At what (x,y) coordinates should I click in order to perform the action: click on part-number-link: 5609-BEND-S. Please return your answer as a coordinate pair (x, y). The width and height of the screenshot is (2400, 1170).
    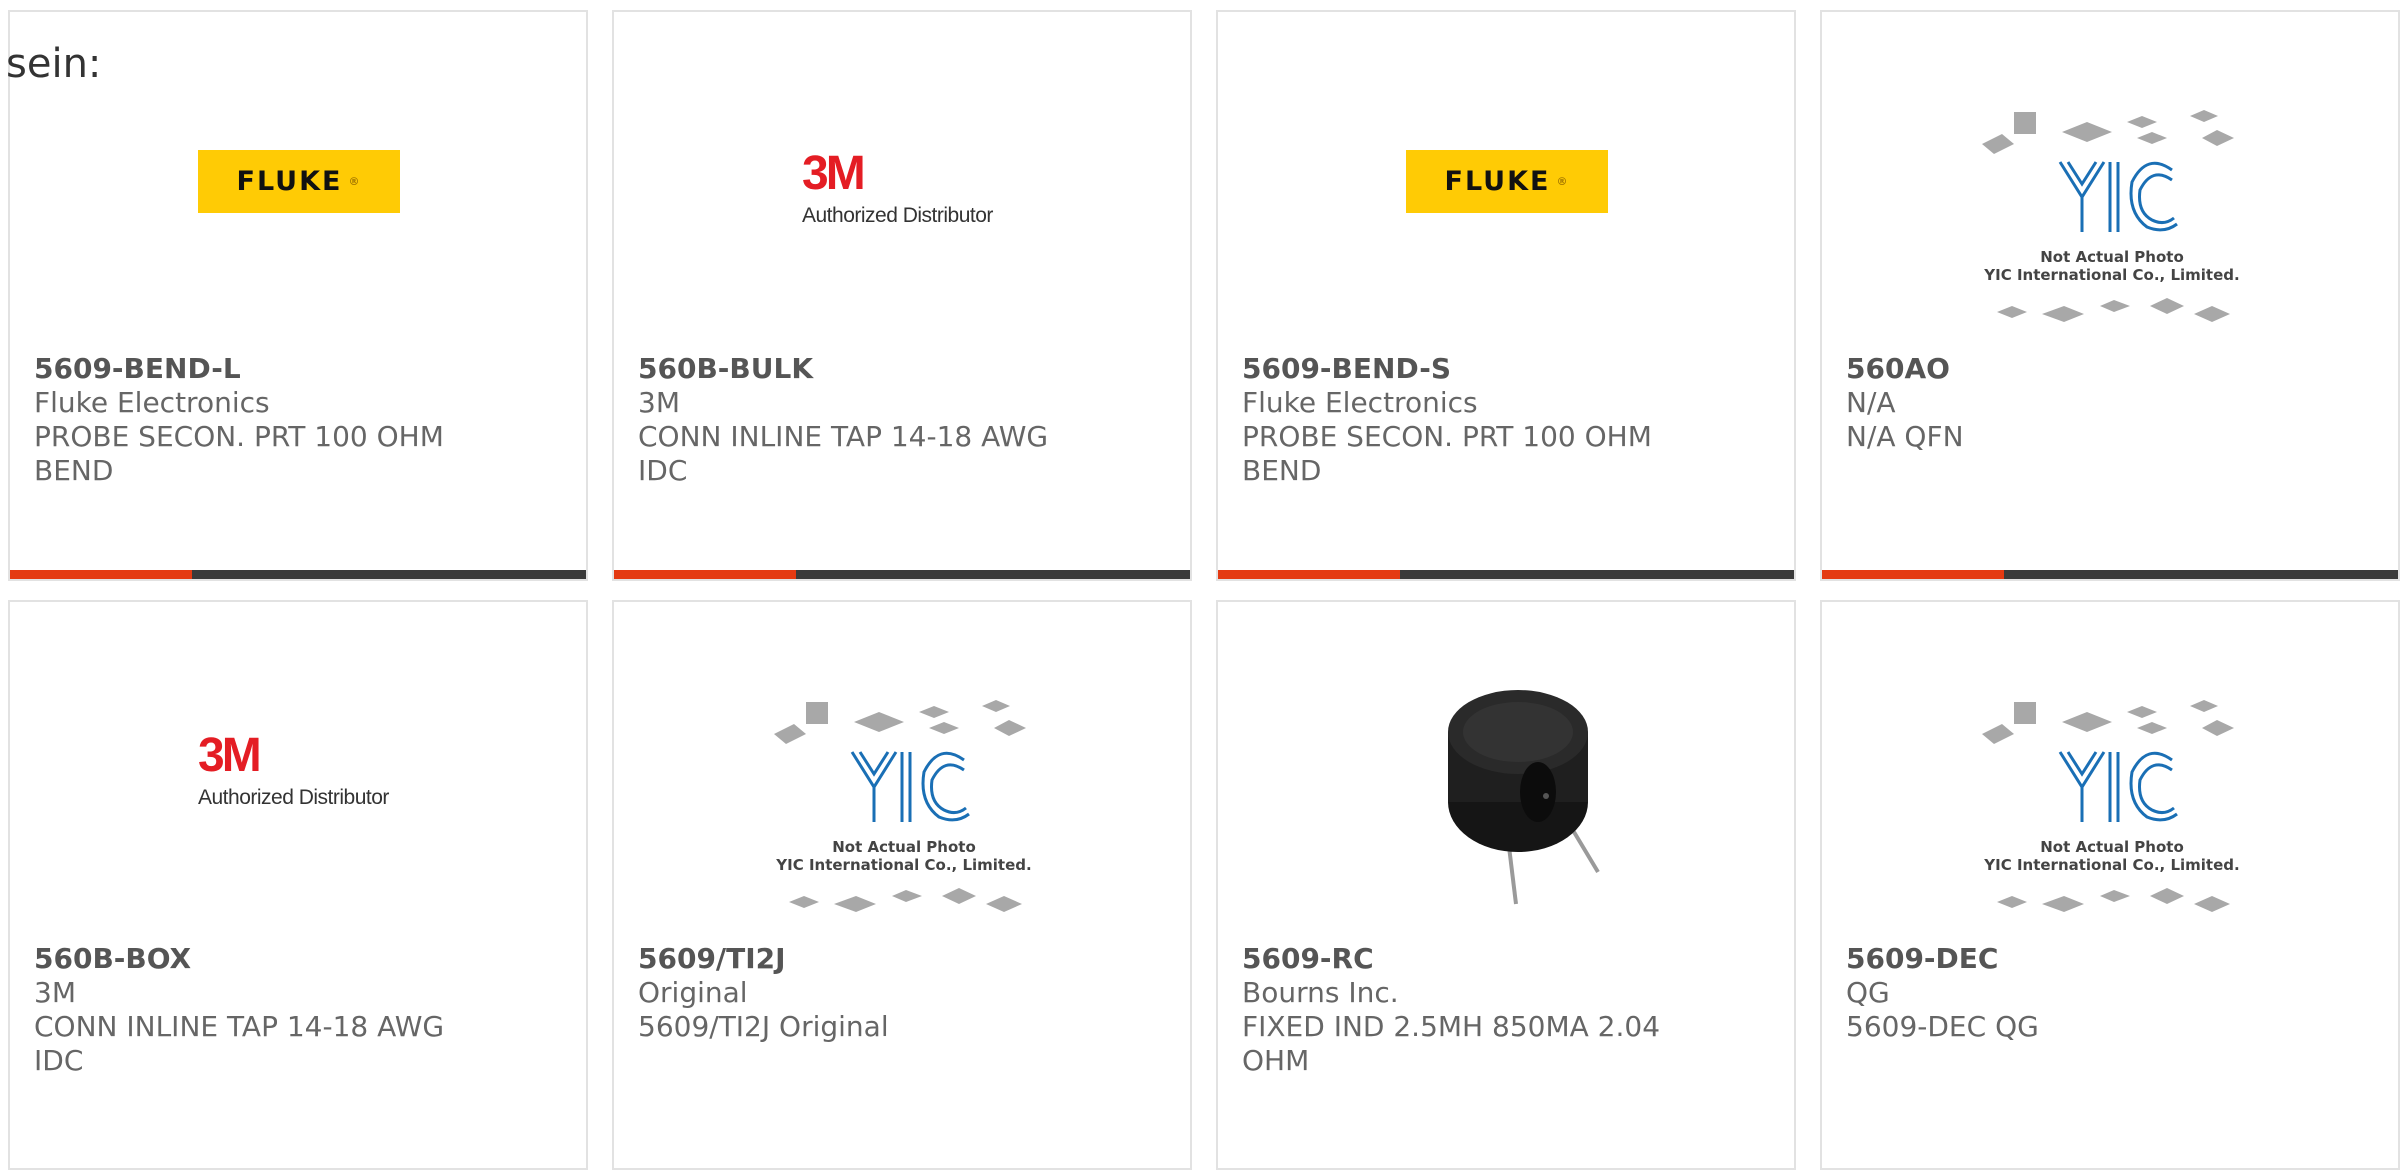
    Looking at the image, I should click on (1506, 369).